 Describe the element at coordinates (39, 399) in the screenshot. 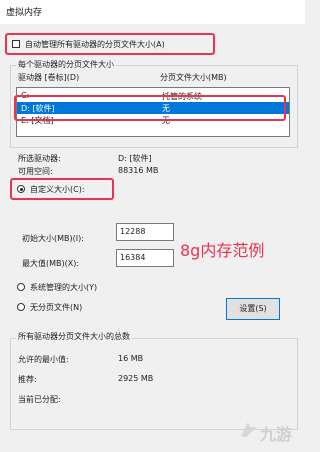

I see `current-label: 当前已分配:` at that location.